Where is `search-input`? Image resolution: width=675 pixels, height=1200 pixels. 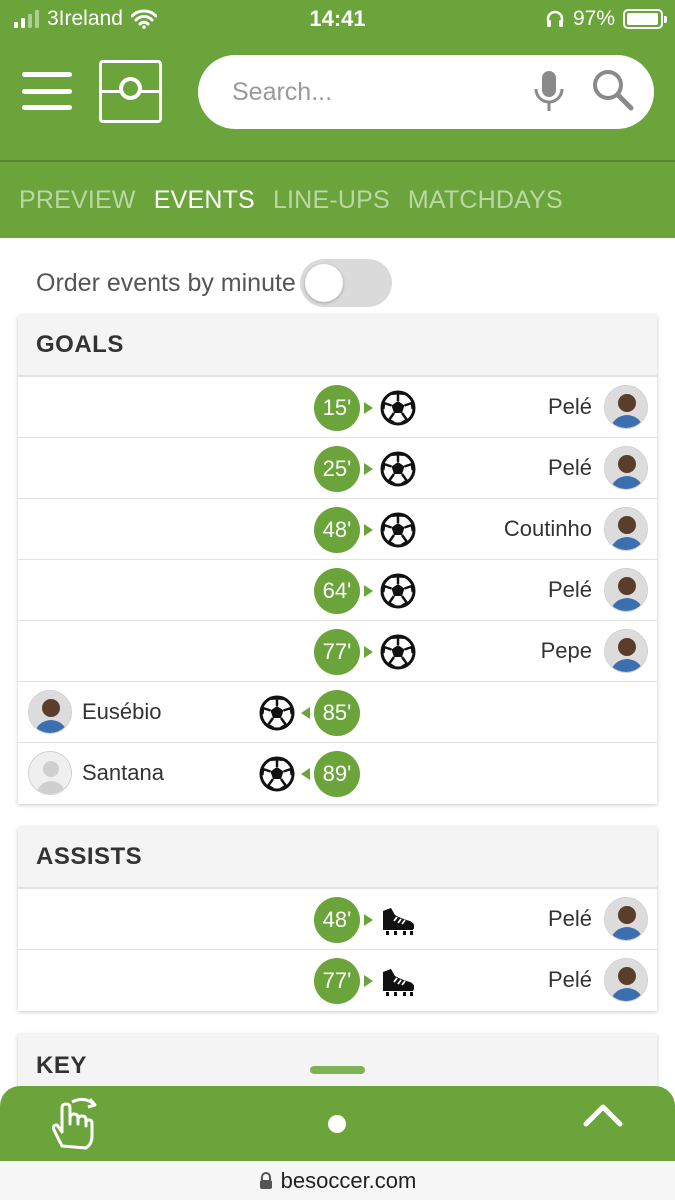
search-input is located at coordinates (372, 92).